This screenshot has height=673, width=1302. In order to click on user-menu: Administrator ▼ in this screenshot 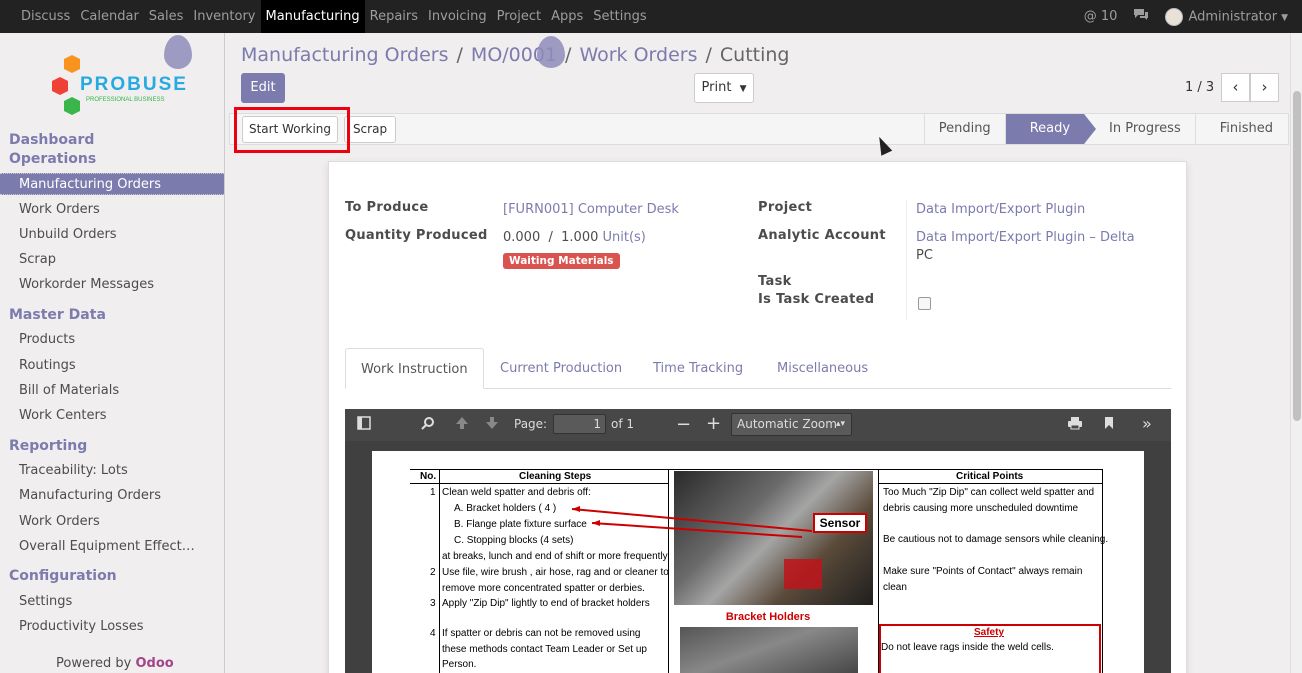, I will do `click(1226, 16)`.